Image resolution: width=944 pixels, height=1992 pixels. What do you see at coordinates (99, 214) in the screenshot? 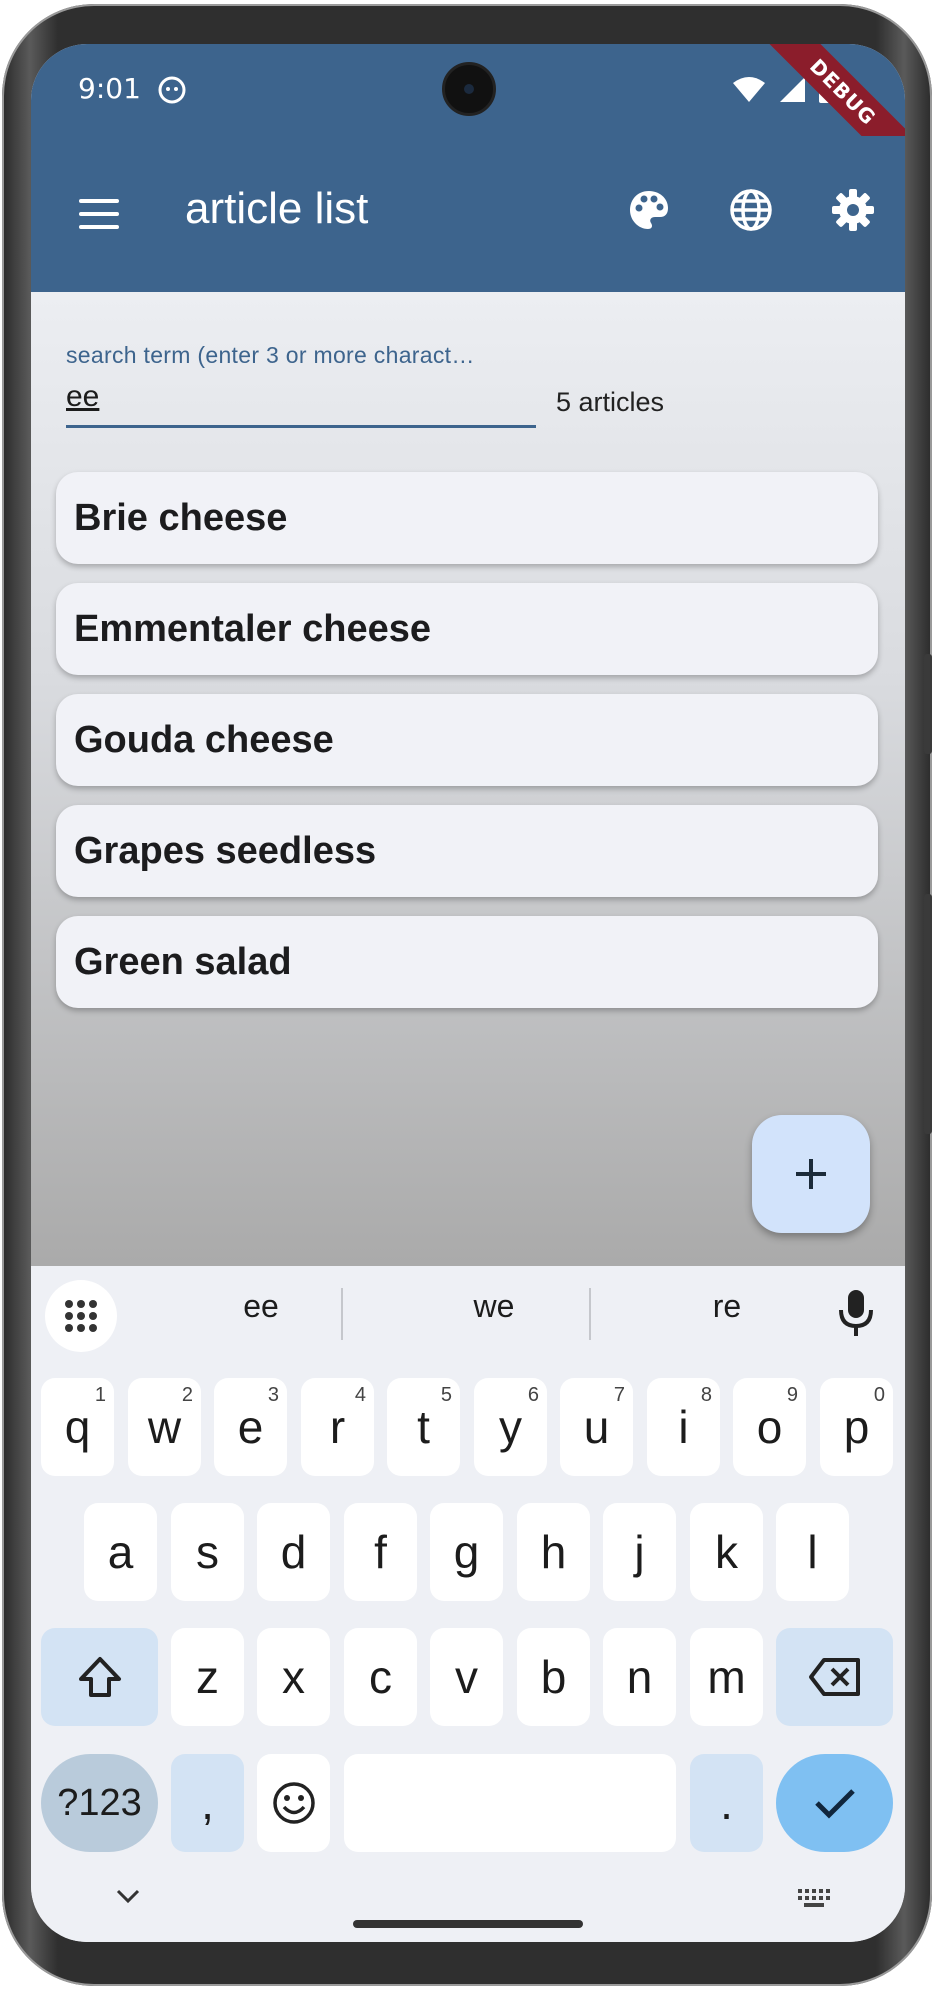
I see `menu-icon` at bounding box center [99, 214].